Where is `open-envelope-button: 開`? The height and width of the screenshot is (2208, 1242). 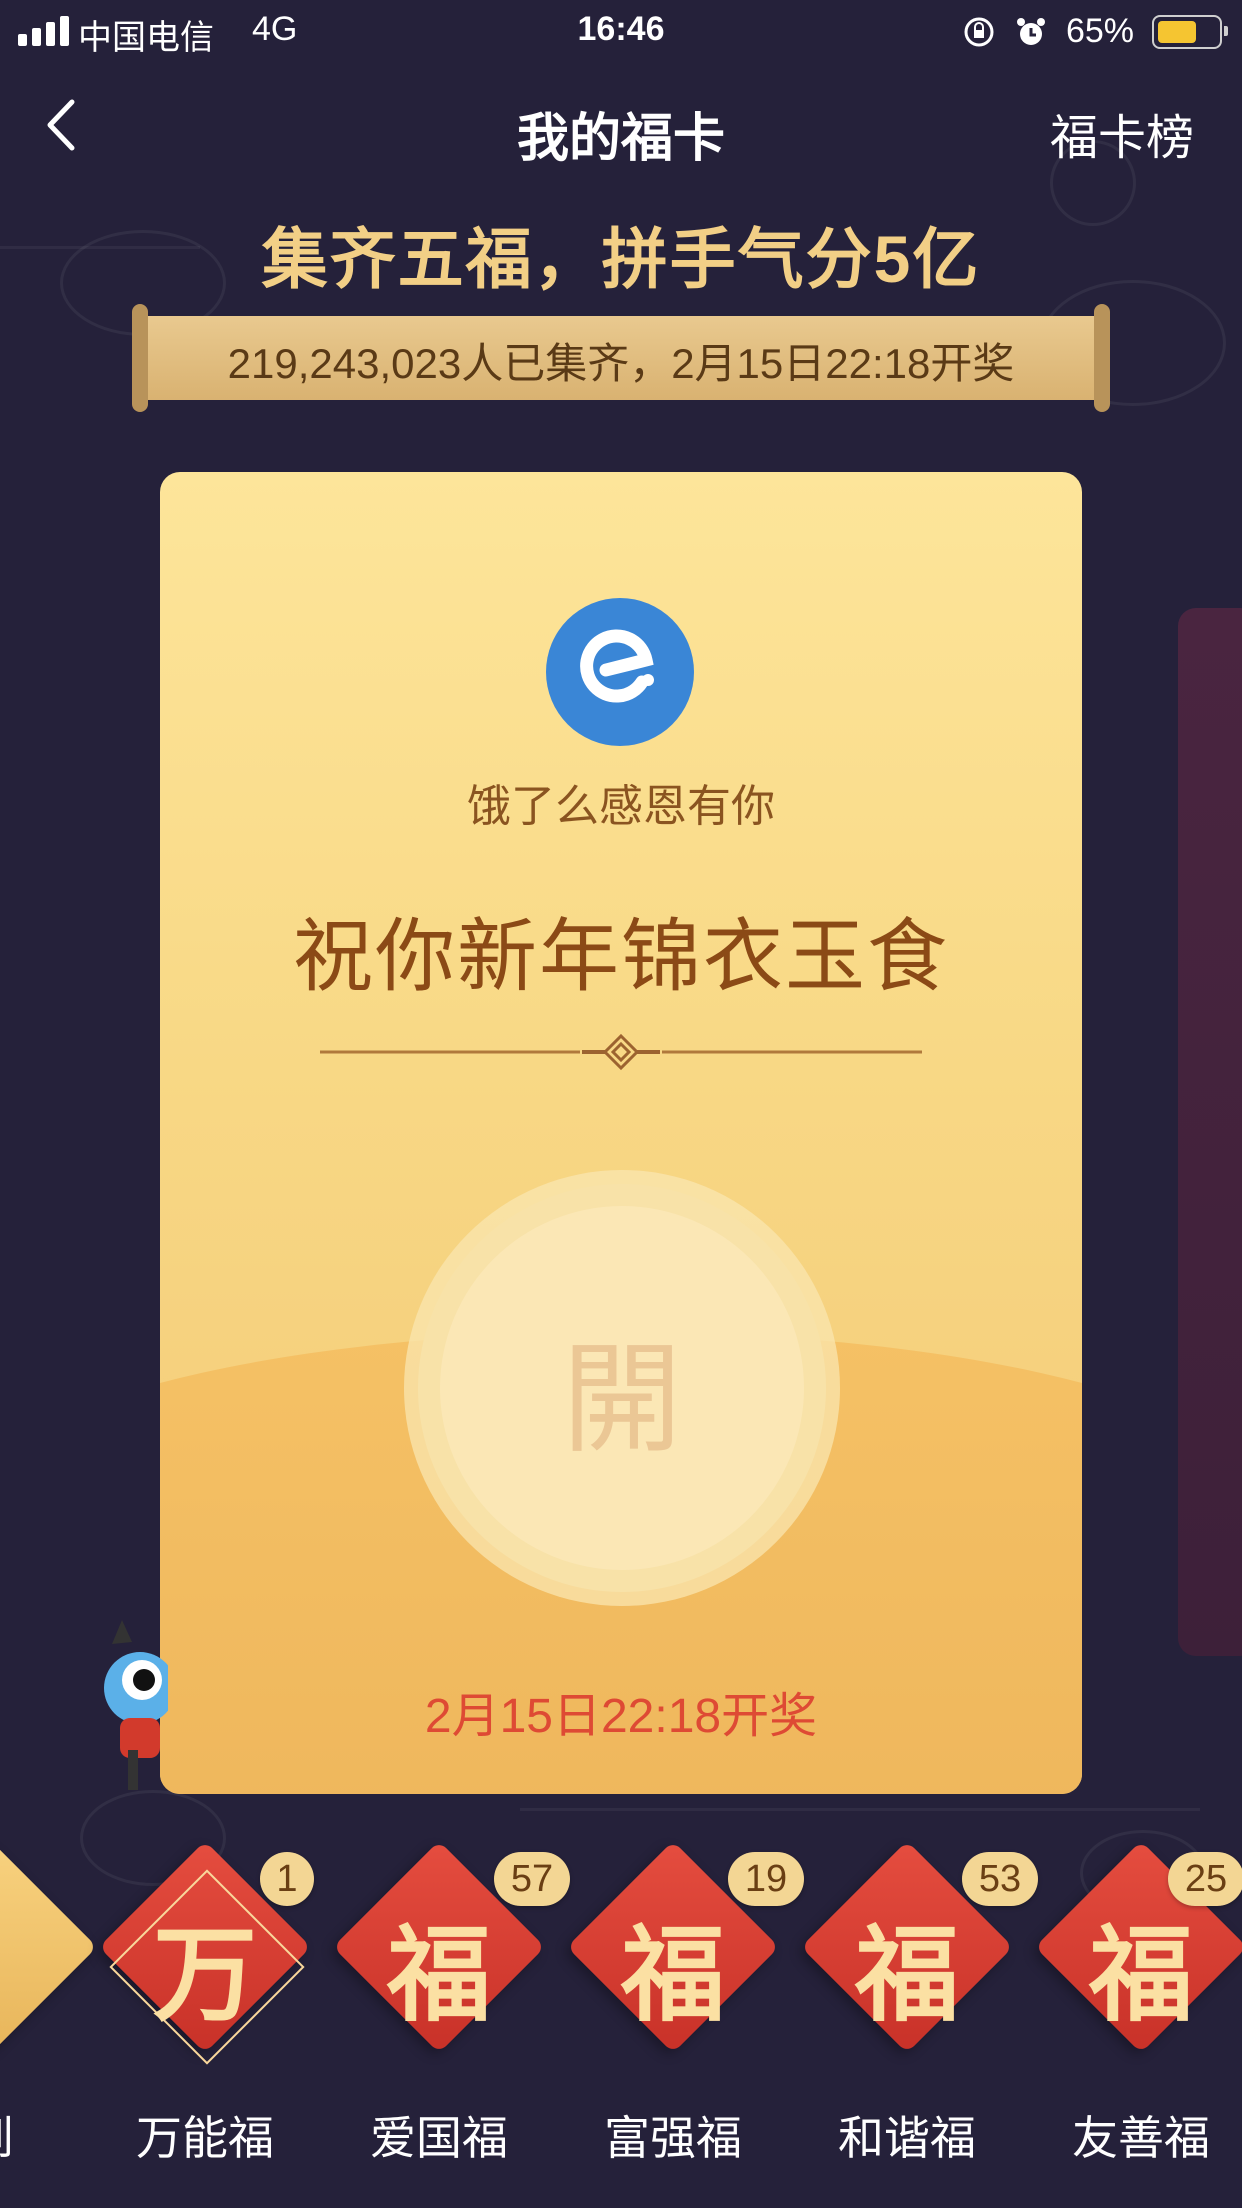 open-envelope-button: 開 is located at coordinates (622, 1388).